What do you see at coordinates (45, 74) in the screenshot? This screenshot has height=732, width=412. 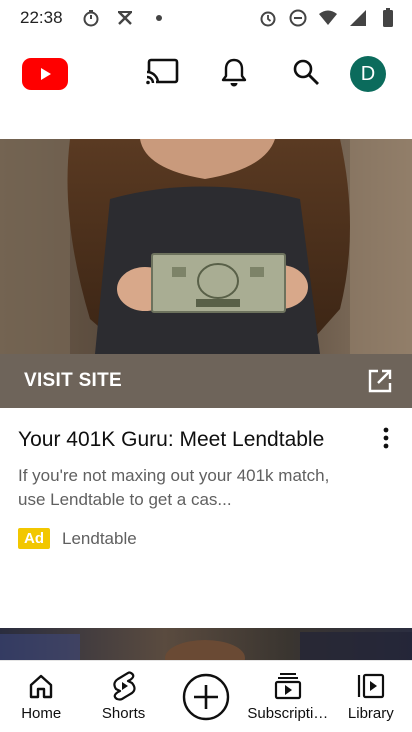 I see `youtube-logo-icon` at bounding box center [45, 74].